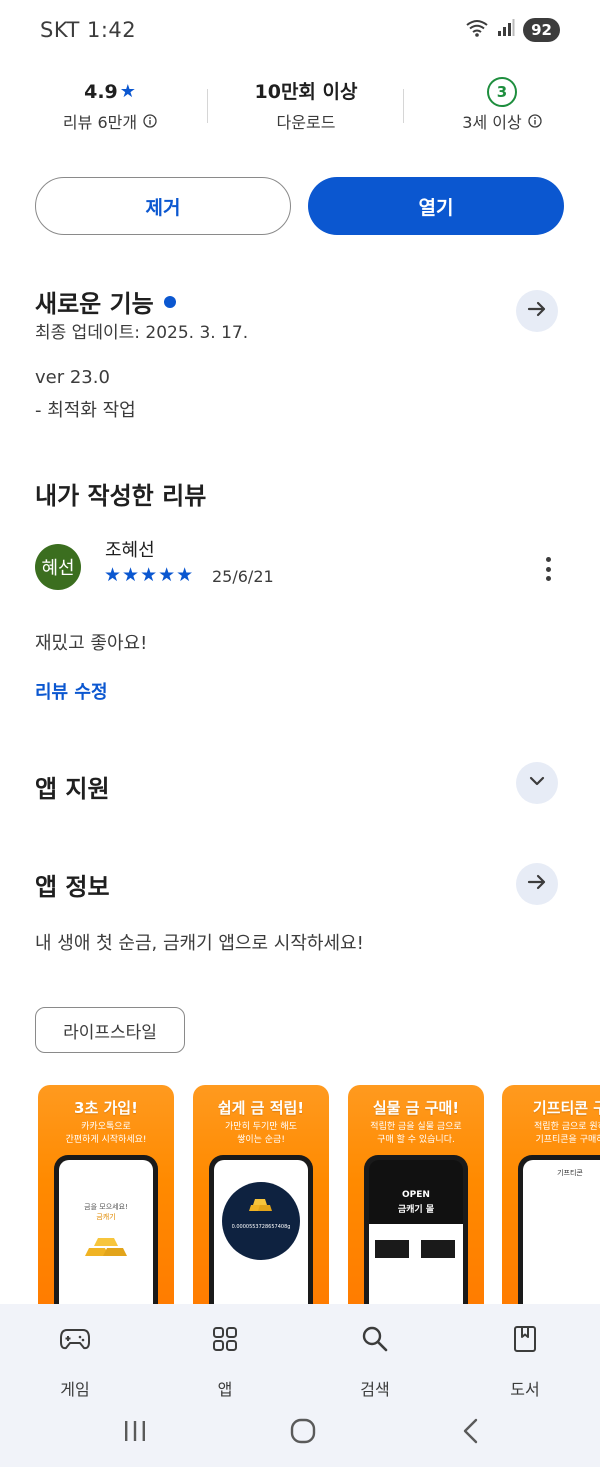 Image resolution: width=600 pixels, height=1467 pixels. I want to click on screenshot-1: 3초 가입! 카카오톡으로 간편하게 시작하세요! 금을 모으세요! 금캐기, so click(106, 1195).